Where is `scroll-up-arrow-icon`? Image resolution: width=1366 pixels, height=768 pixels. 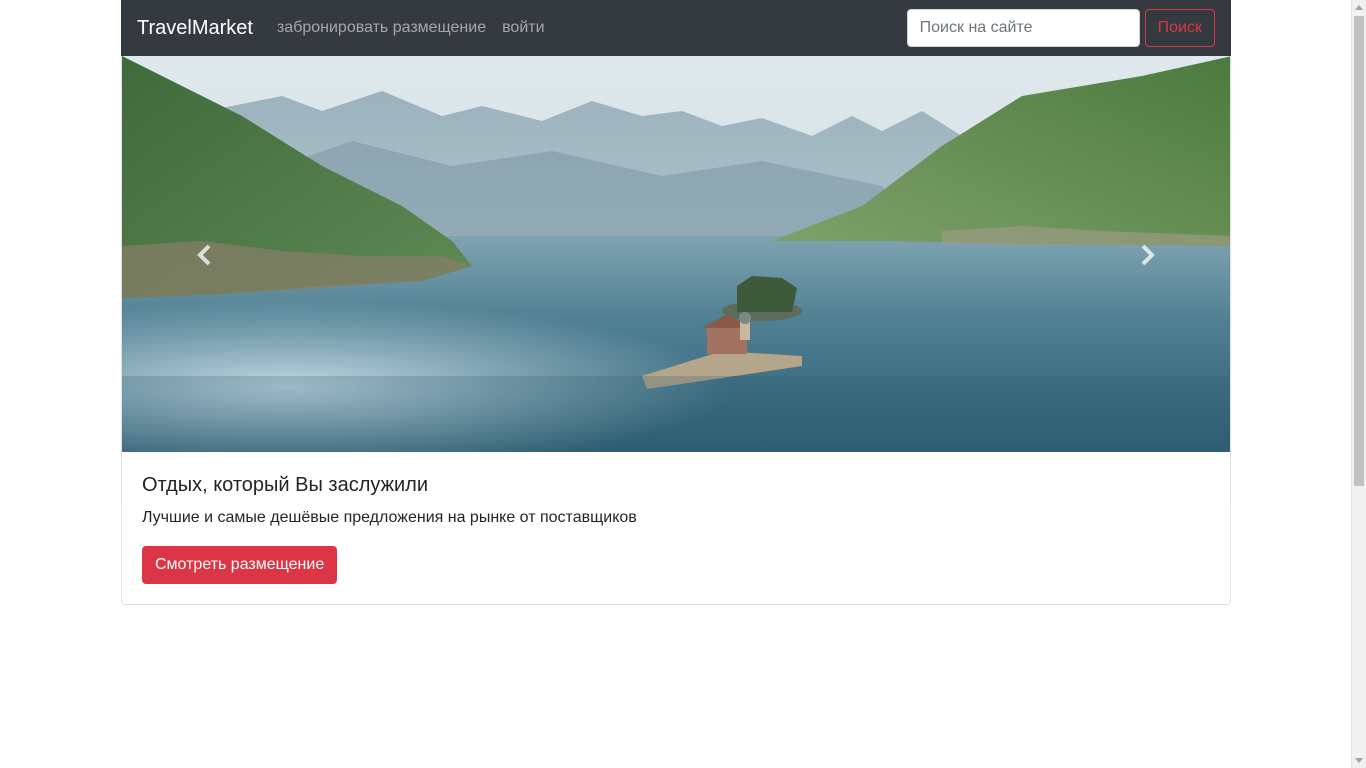 scroll-up-arrow-icon is located at coordinates (1359, 7).